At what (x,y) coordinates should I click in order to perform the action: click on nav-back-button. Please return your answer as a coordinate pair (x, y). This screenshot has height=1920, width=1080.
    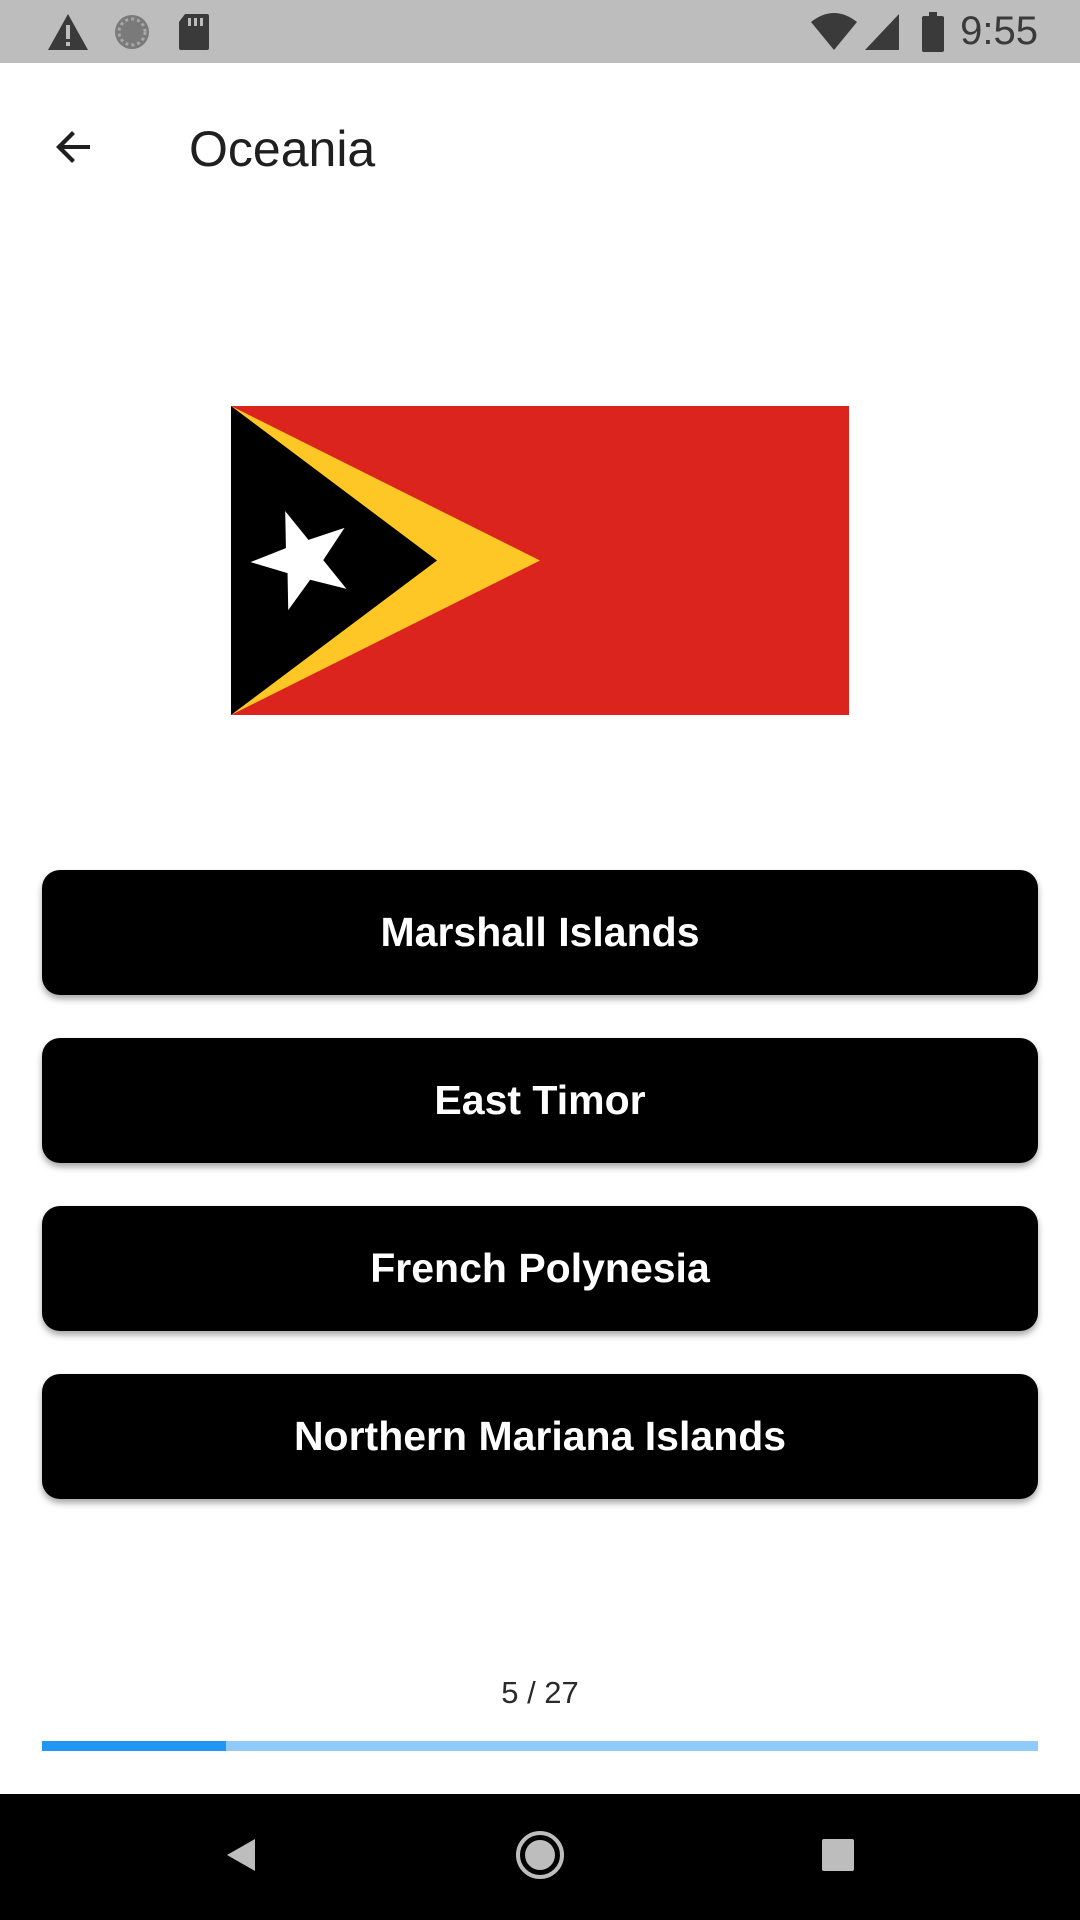
    Looking at the image, I should click on (241, 1857).